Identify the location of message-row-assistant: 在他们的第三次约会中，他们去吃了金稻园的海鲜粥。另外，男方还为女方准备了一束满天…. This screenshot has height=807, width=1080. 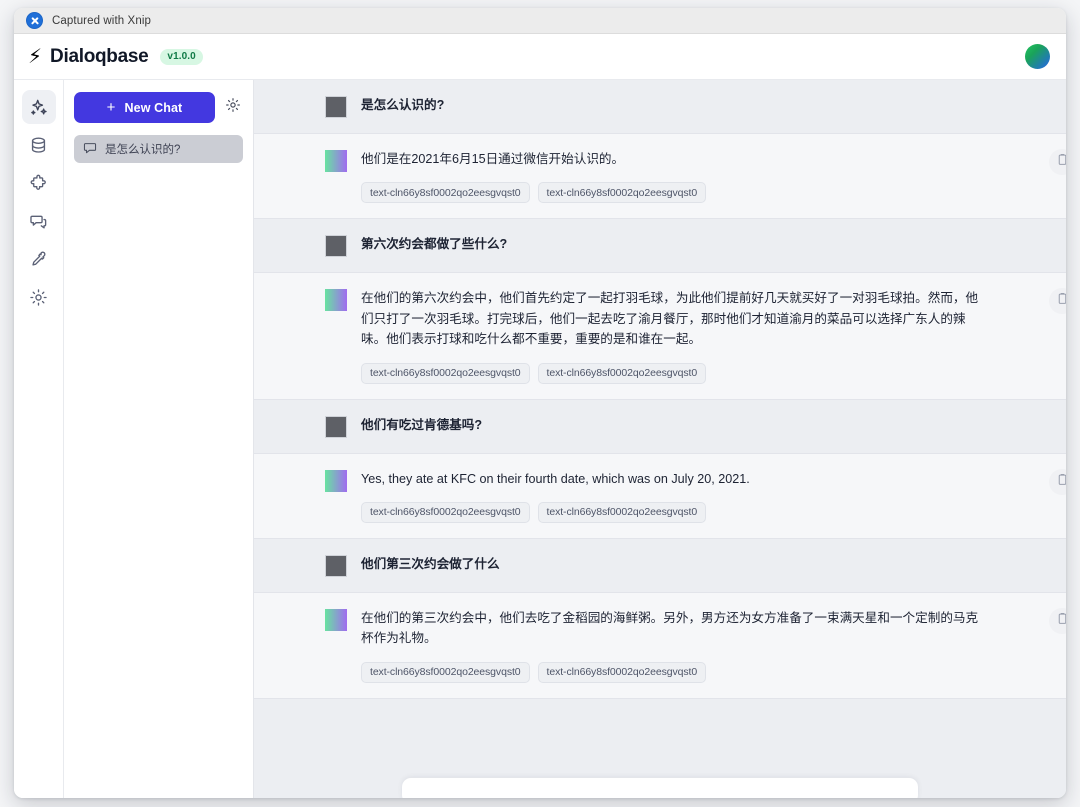
(660, 645).